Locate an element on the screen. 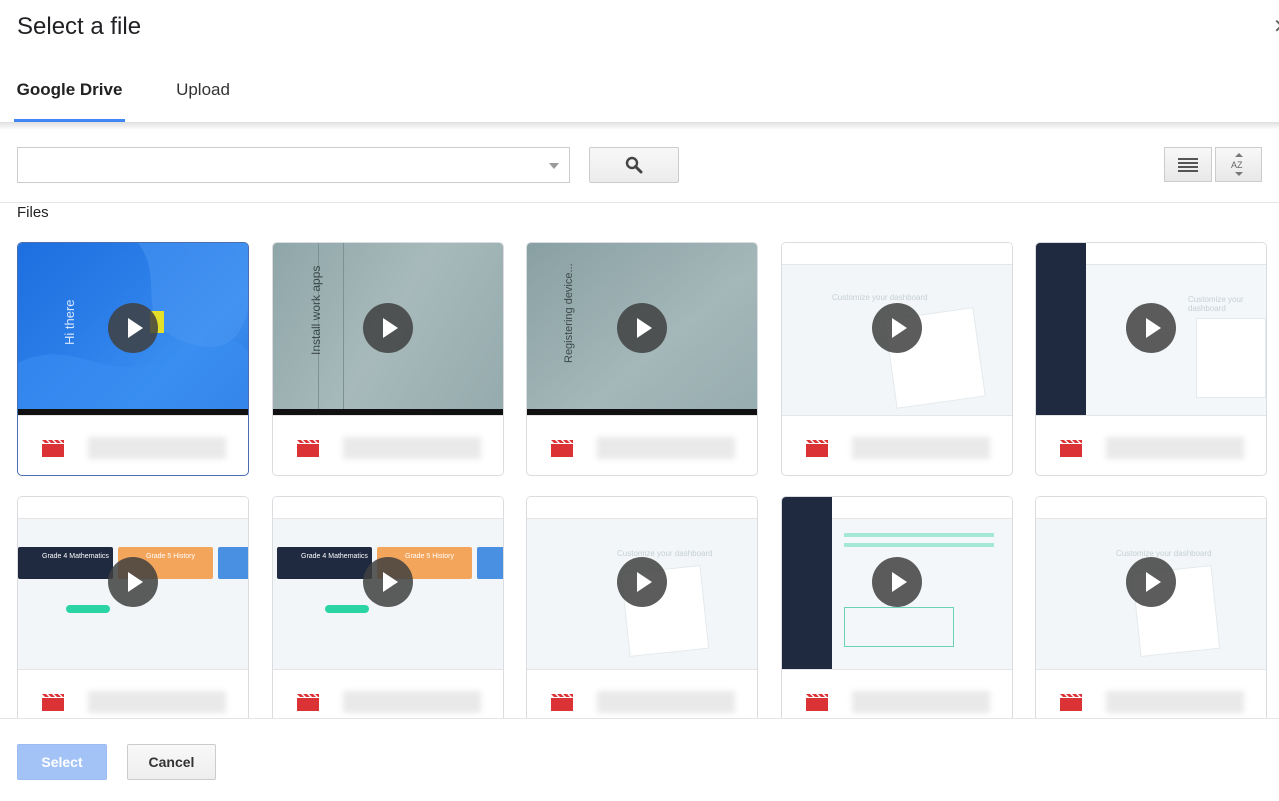 The height and width of the screenshot is (801, 1279). video-thumbnail: Install work apps is located at coordinates (388, 329).